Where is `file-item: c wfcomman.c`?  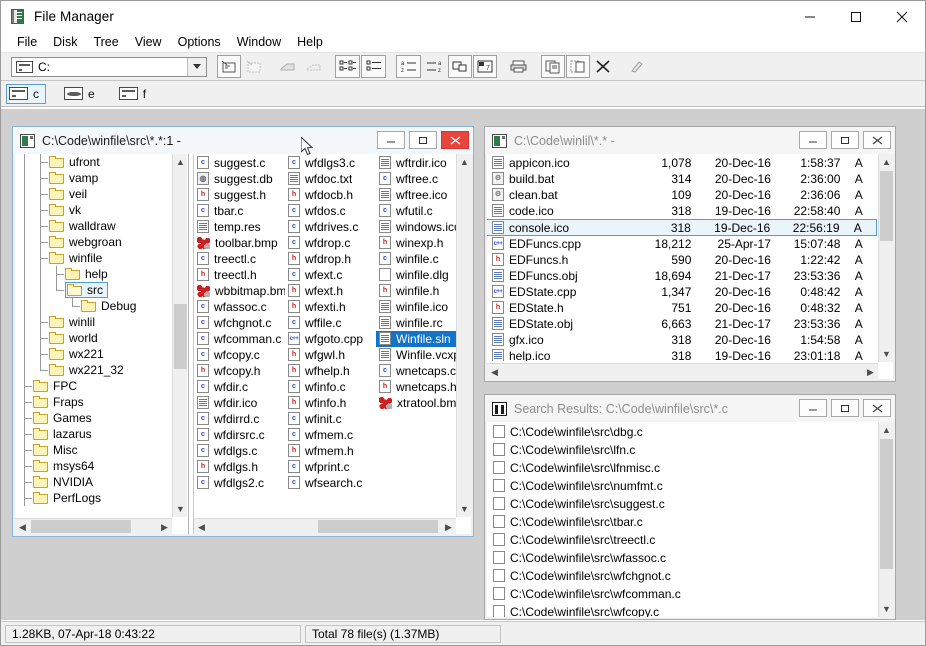 file-item: c wfcomman.c is located at coordinates (239, 339).